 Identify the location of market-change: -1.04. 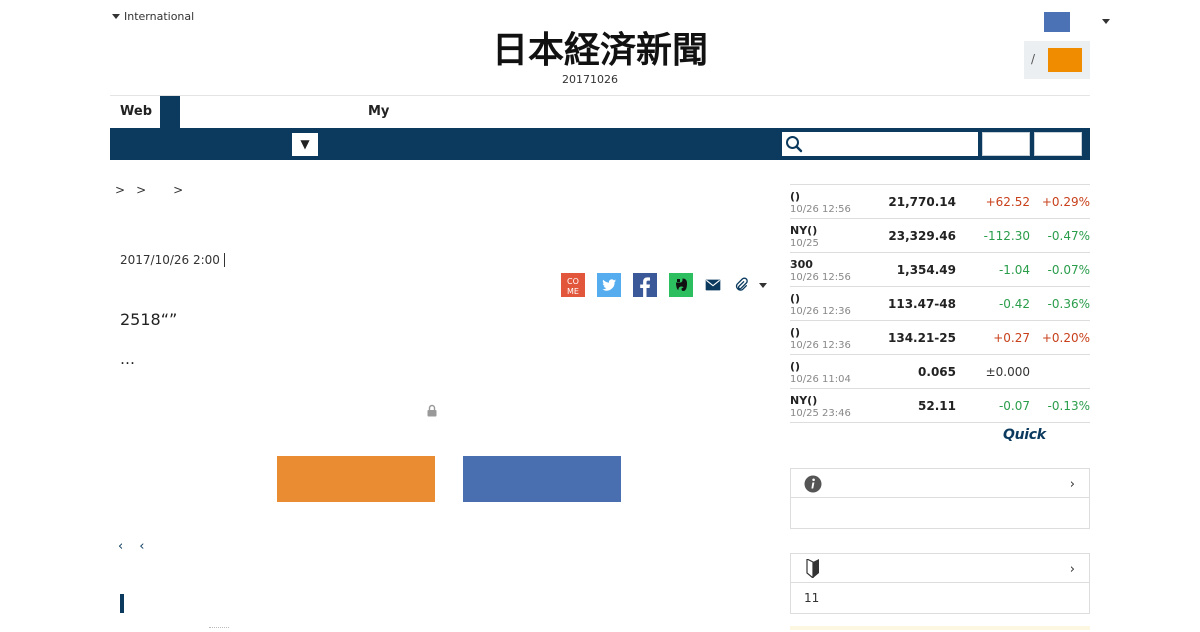
(1014, 270).